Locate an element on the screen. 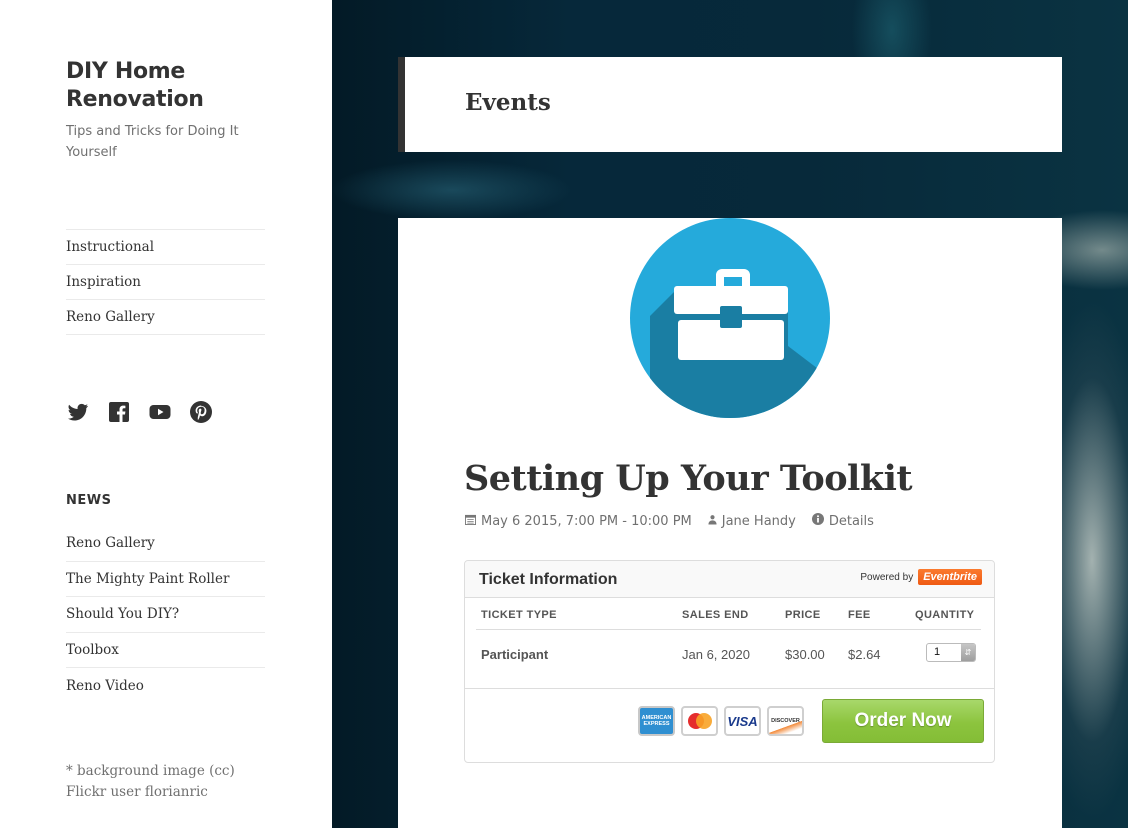  menu-item-instructional: Instructional is located at coordinates (165, 247).